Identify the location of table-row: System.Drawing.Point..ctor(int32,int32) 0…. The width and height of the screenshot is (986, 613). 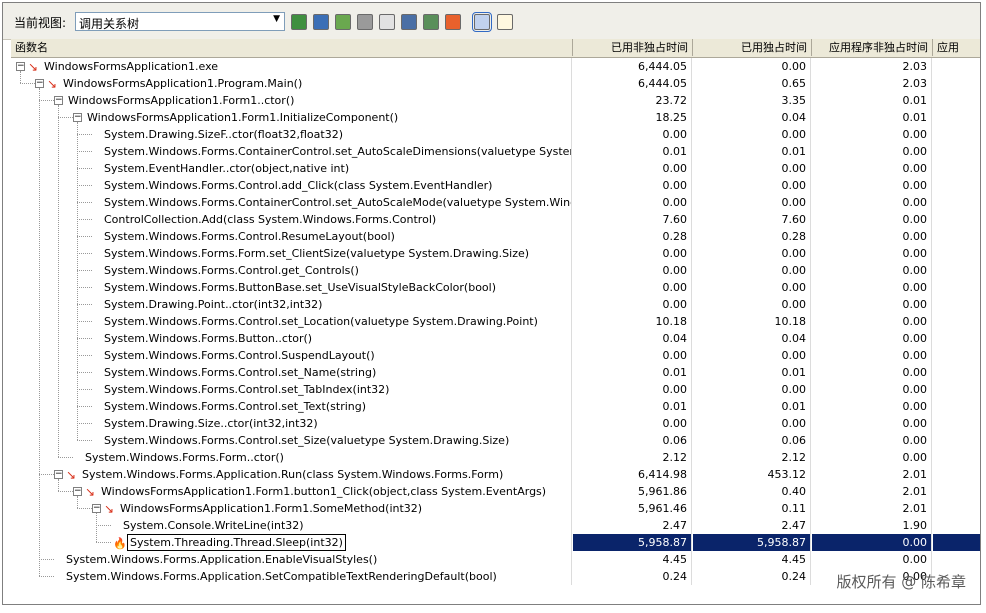
(495, 304).